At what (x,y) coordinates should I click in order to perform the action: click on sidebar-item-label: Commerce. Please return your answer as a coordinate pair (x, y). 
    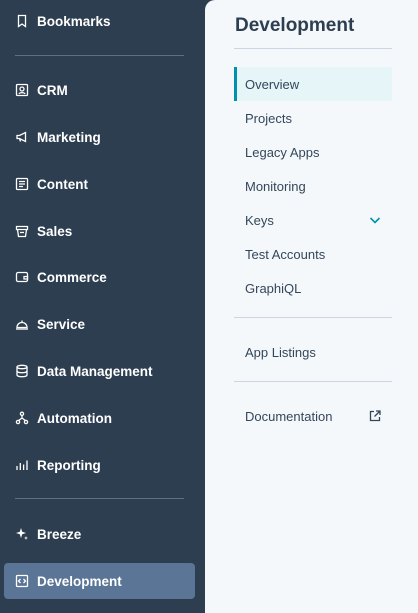
    Looking at the image, I should click on (72, 277).